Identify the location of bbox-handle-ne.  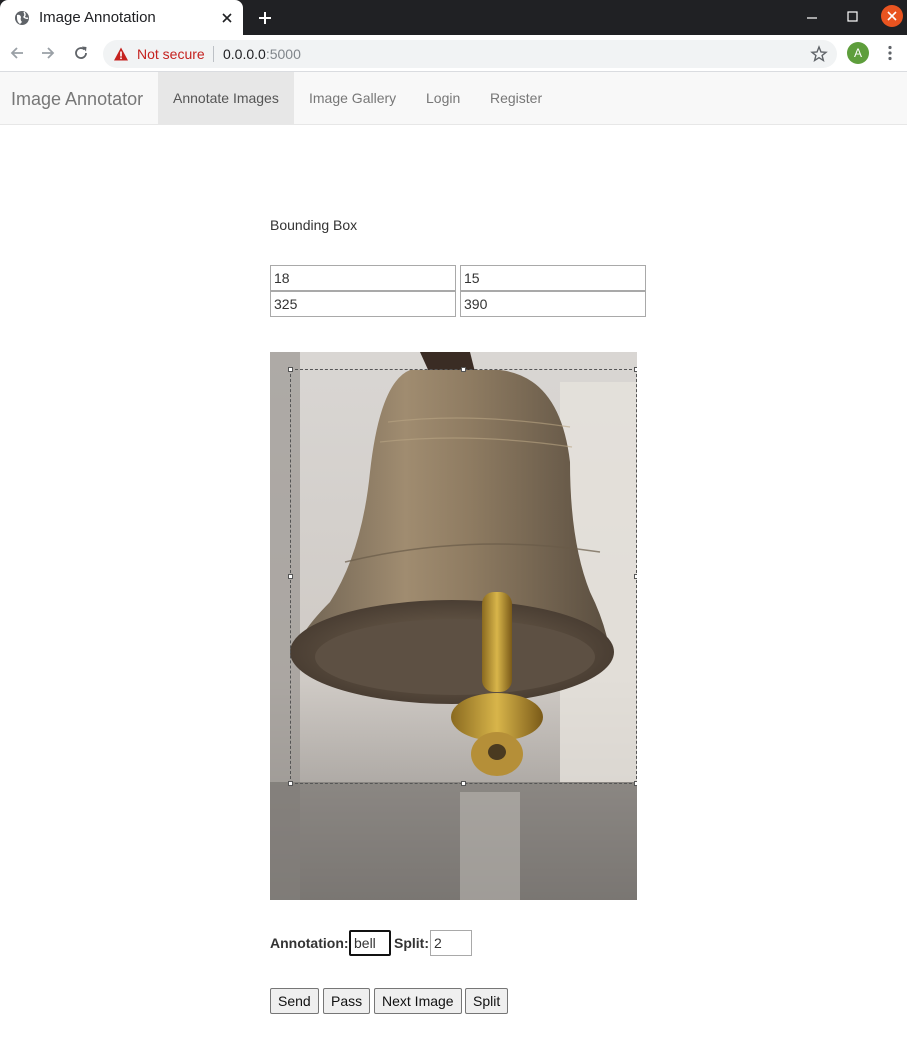
(635, 369).